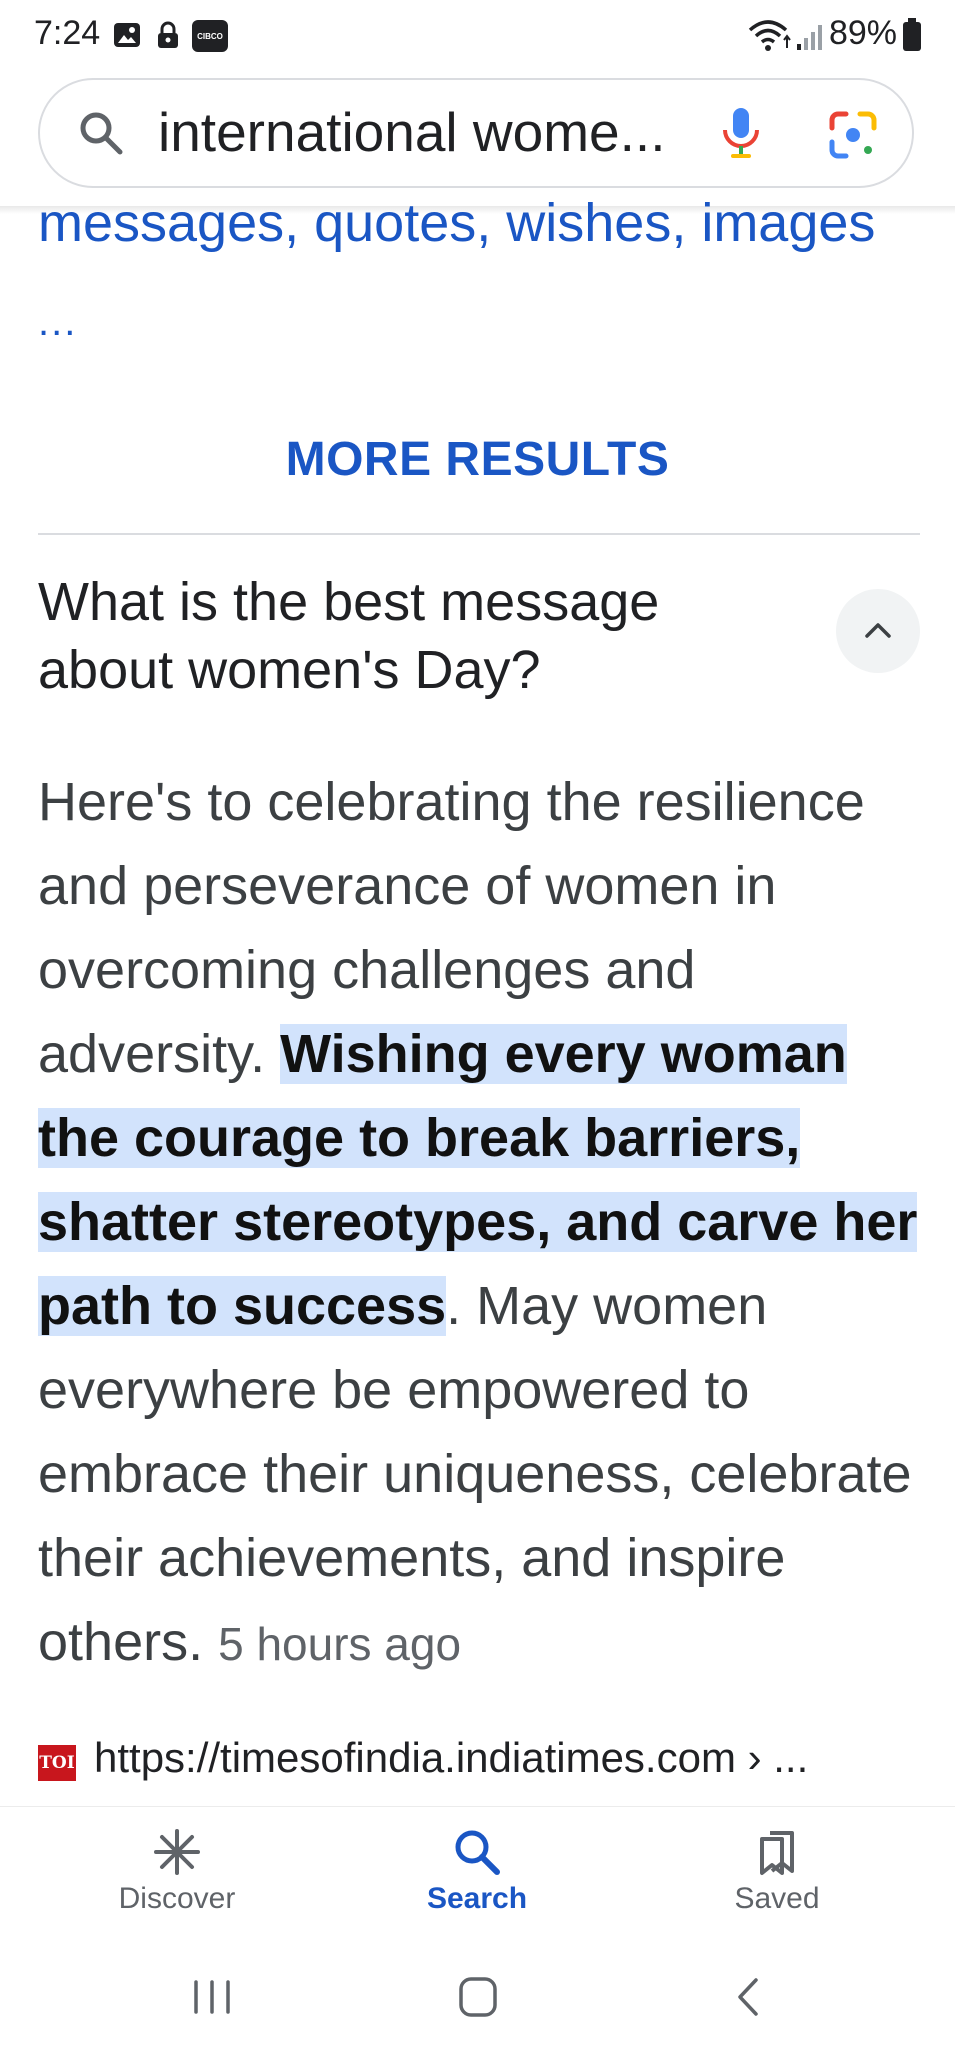 The width and height of the screenshot is (955, 2048). Describe the element at coordinates (67, 33) in the screenshot. I see `status-time: 7:24` at that location.